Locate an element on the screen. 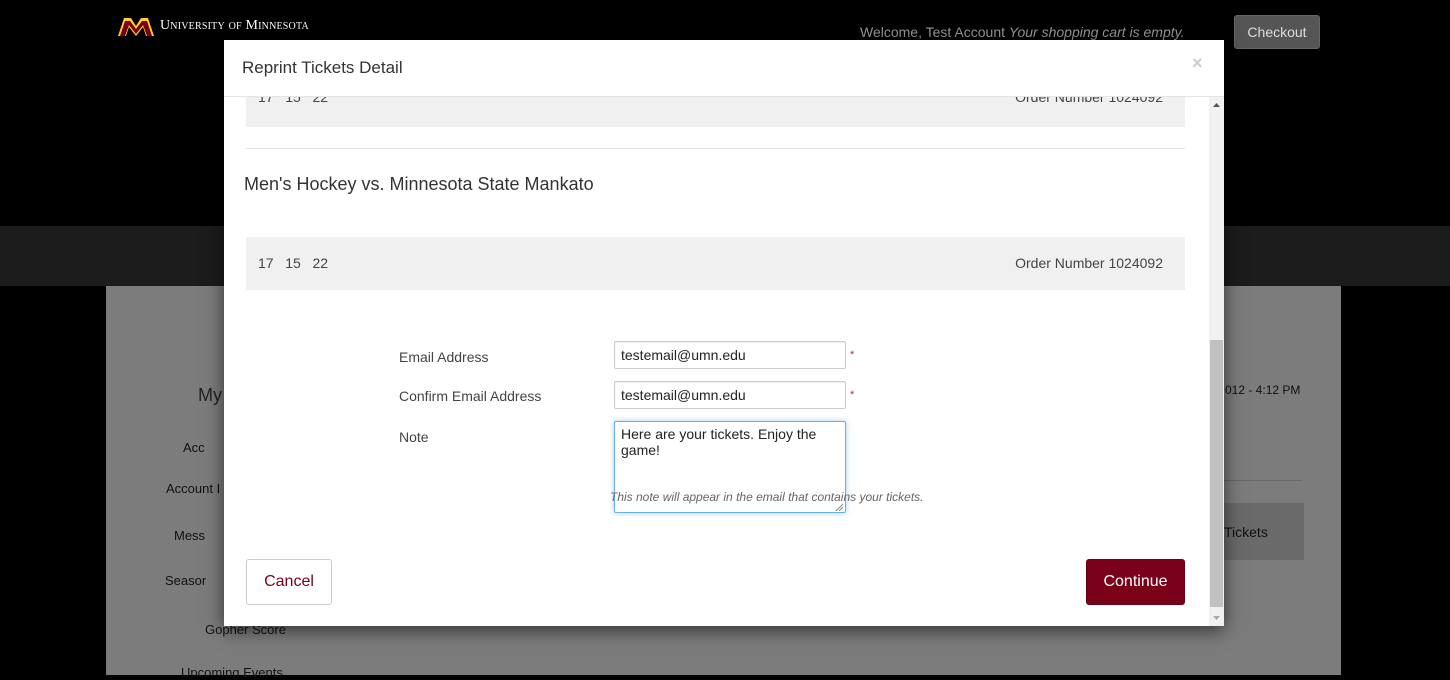 The width and height of the screenshot is (1450, 680). continue-button: Continue is located at coordinates (1135, 582).